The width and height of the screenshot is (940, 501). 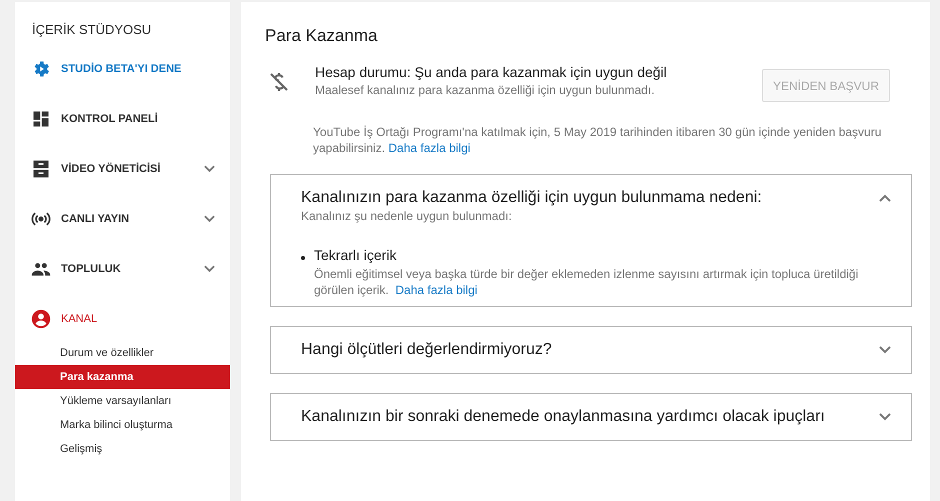 What do you see at coordinates (485, 90) in the screenshot?
I see `status-detail: Maalesef kanalınız para kazanma özelliği için uygun bulunmadı.` at bounding box center [485, 90].